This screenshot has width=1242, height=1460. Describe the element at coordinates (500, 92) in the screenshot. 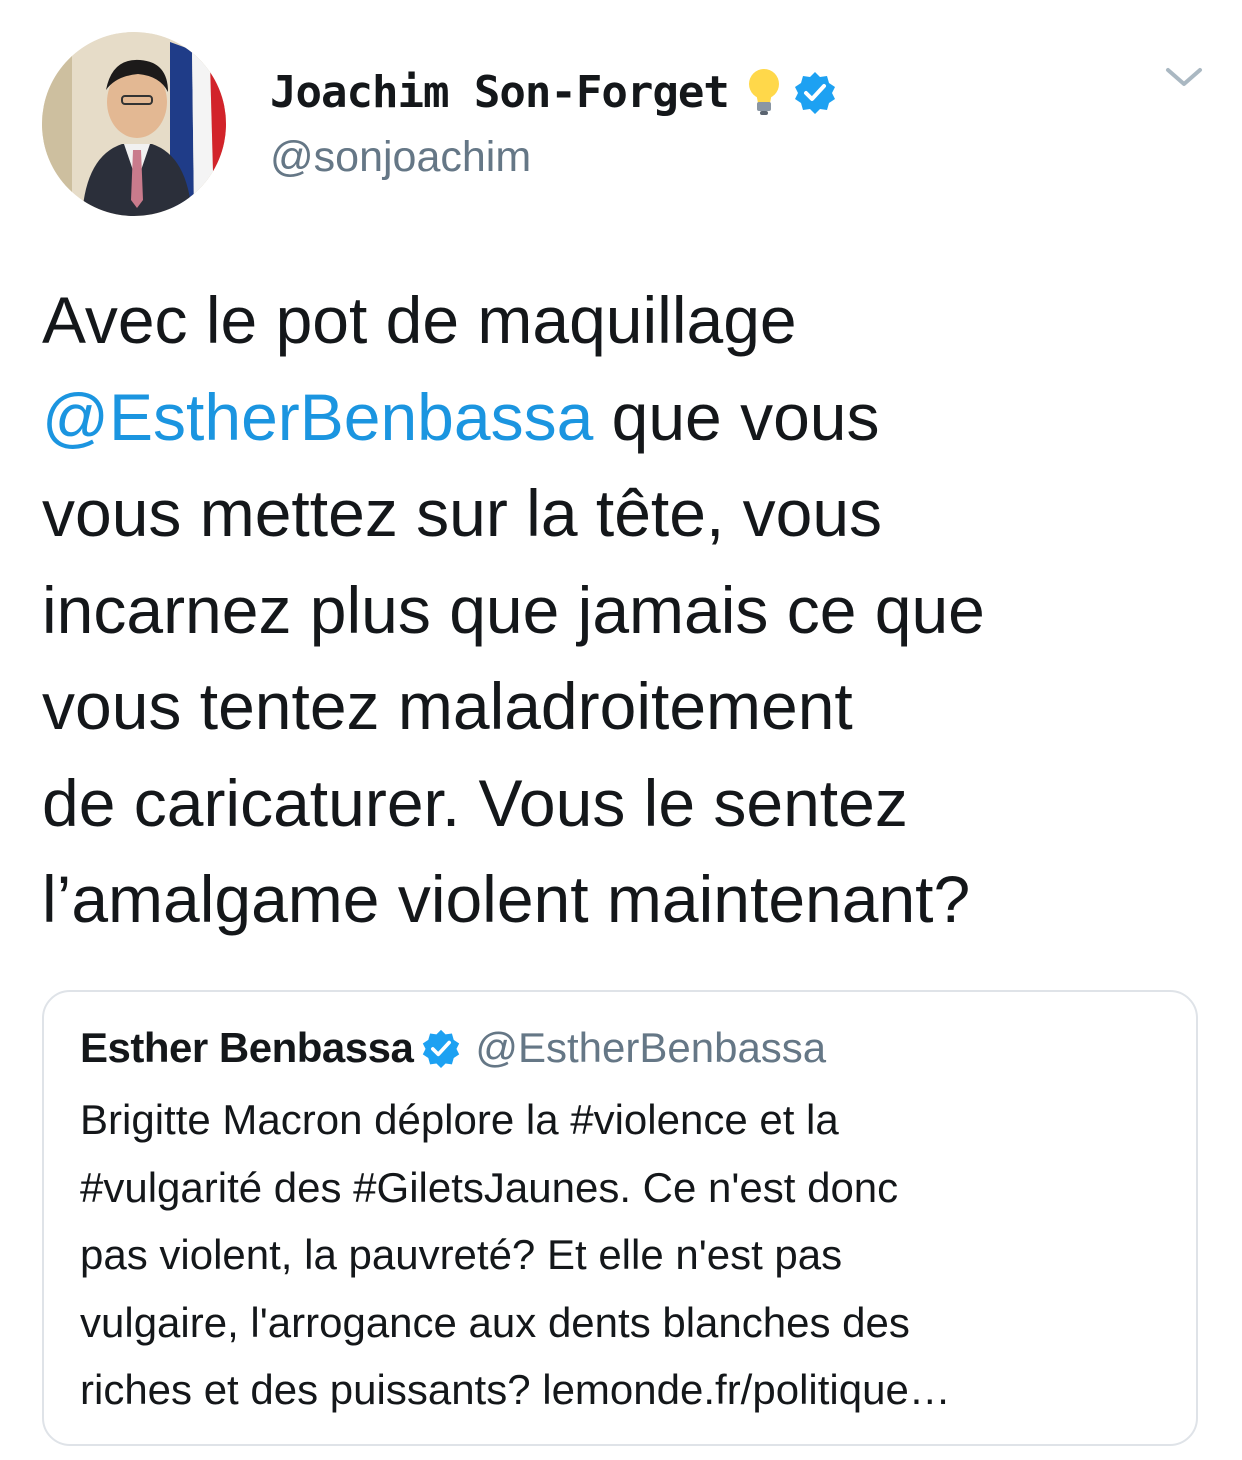

I see `author-display-name: Joachim Son-Forget` at that location.